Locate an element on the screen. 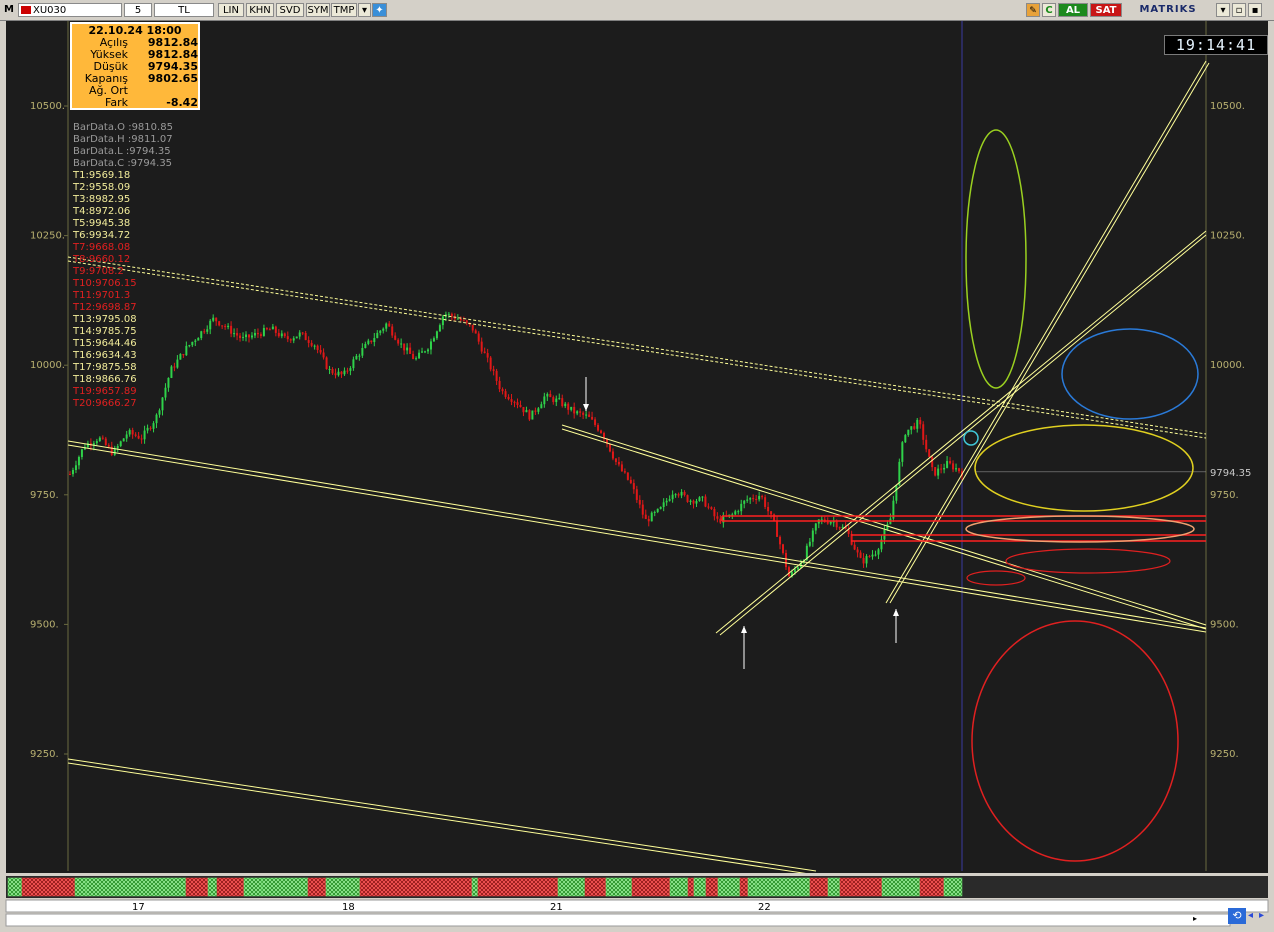 Image resolution: width=1274 pixels, height=932 pixels. buy-button: AL is located at coordinates (1073, 10).